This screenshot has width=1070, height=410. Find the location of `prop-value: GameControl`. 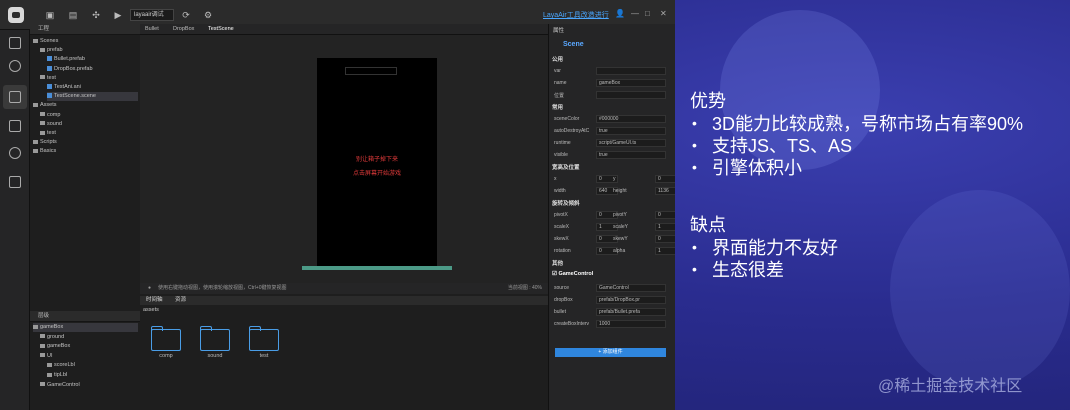

prop-value: GameControl is located at coordinates (631, 288).